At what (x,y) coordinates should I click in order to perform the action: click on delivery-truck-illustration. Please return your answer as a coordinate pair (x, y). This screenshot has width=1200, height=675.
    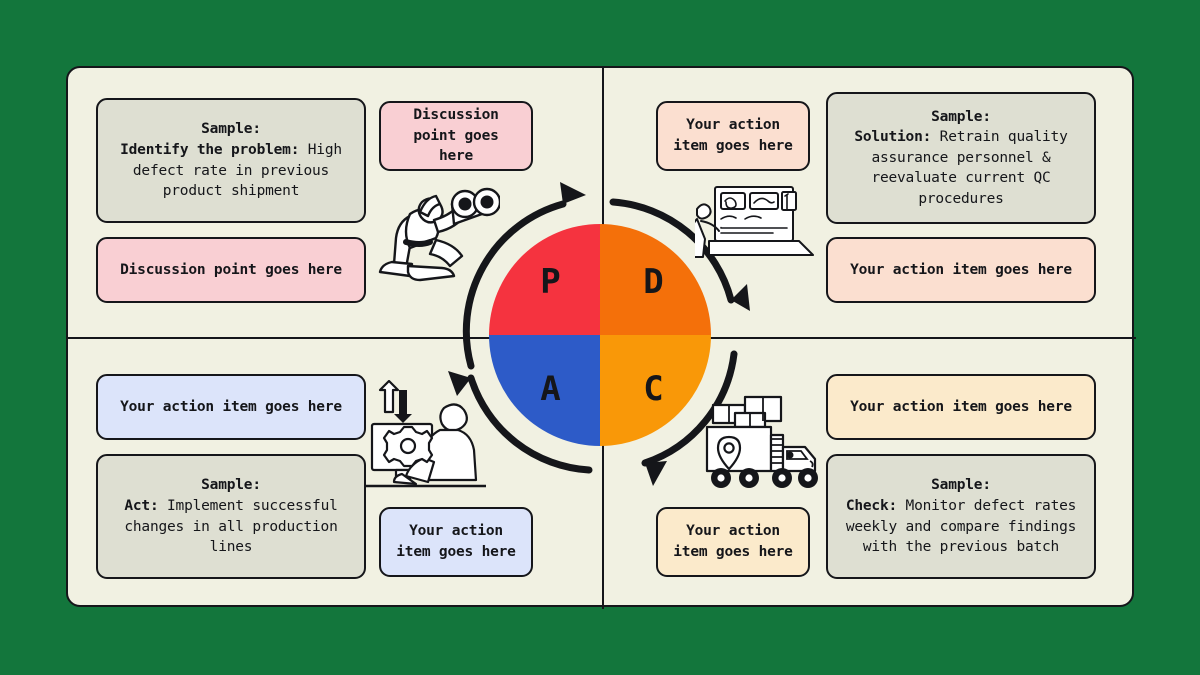
    Looking at the image, I should click on (761, 441).